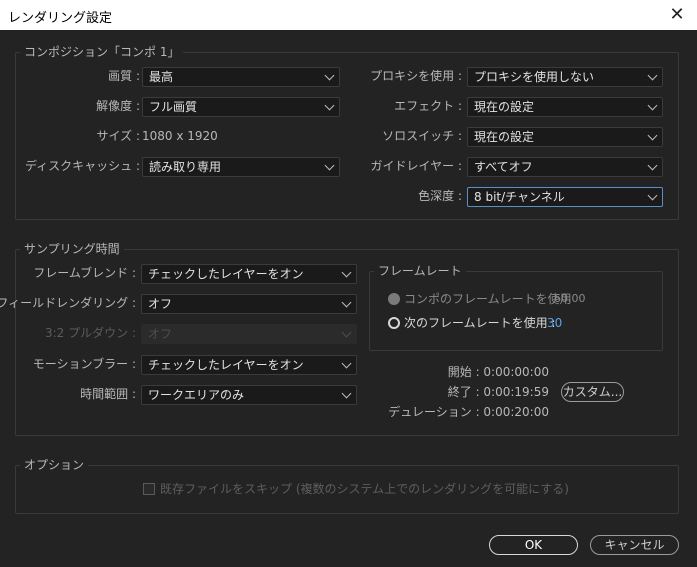 This screenshot has width=697, height=567. What do you see at coordinates (226, 274) in the screenshot?
I see `frame-blend-value: チェックしたレイヤーをオン` at bounding box center [226, 274].